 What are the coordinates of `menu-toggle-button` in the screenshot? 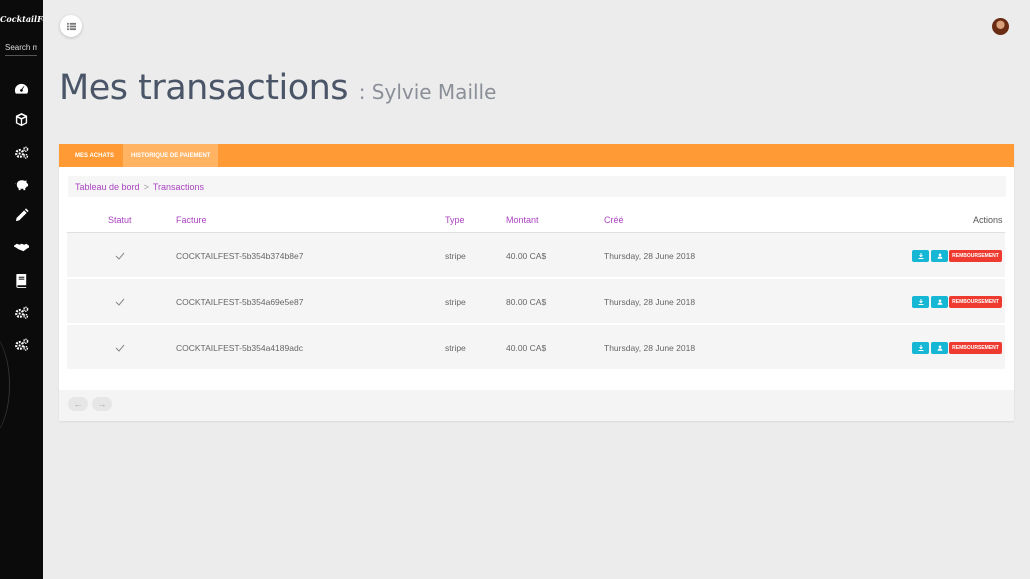 It's located at (71, 26).